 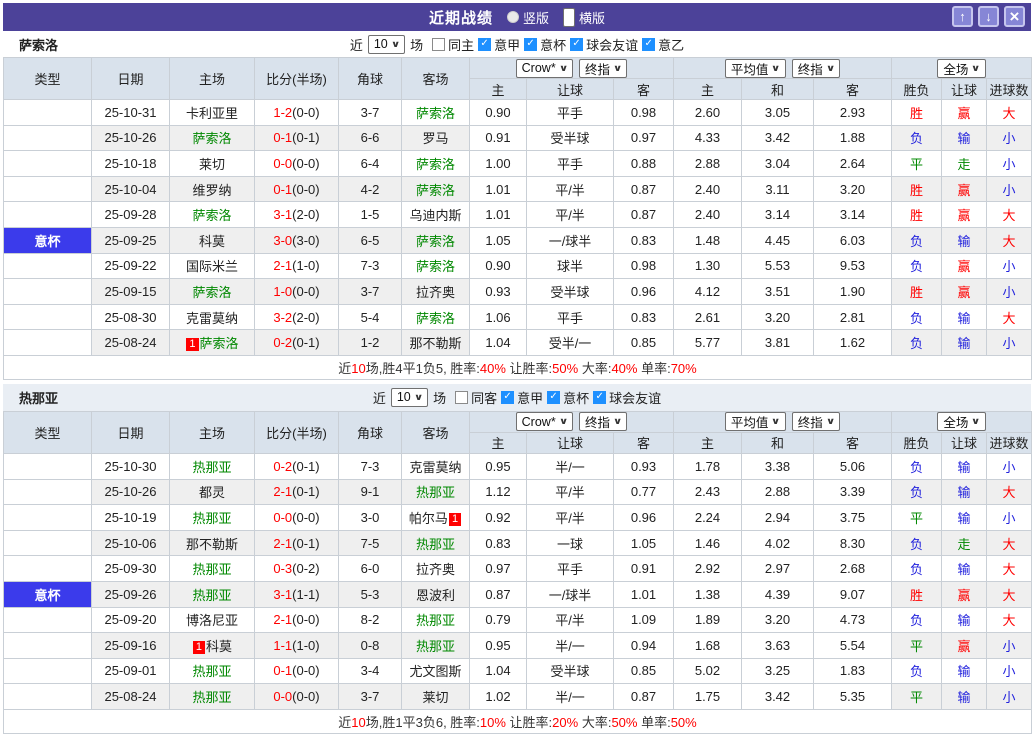 What do you see at coordinates (527, 17) in the screenshot?
I see `radio-vertical-layout: 竖版` at bounding box center [527, 17].